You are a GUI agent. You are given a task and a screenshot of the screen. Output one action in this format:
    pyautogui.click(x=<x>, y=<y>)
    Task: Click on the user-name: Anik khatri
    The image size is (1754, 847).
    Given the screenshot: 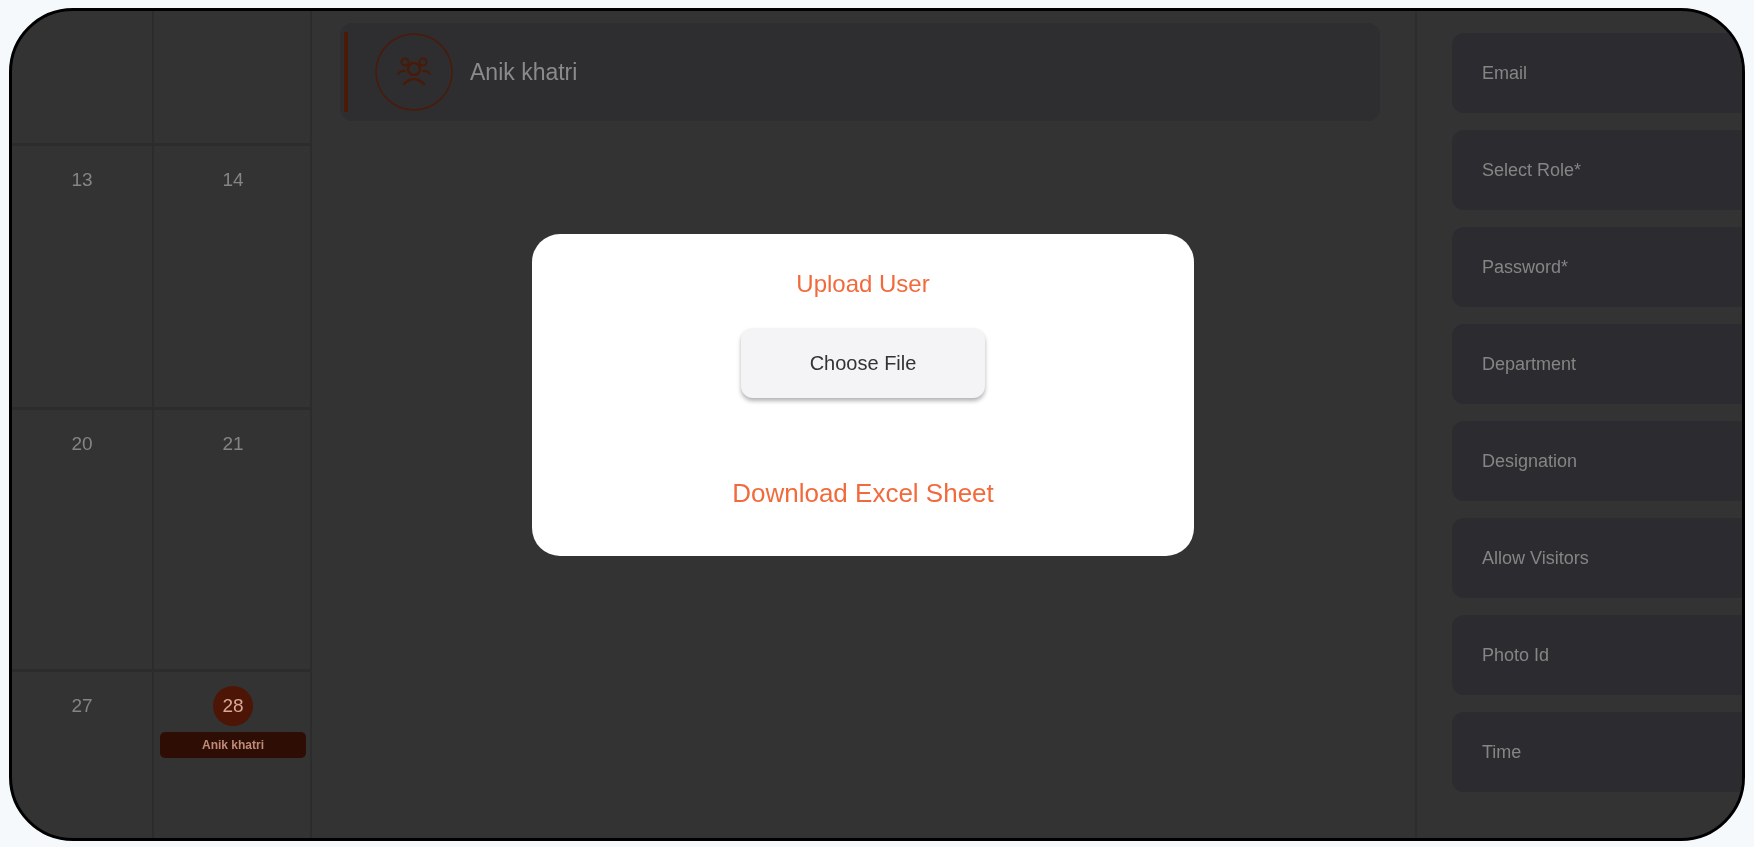 What is the action you would take?
    pyautogui.click(x=524, y=72)
    